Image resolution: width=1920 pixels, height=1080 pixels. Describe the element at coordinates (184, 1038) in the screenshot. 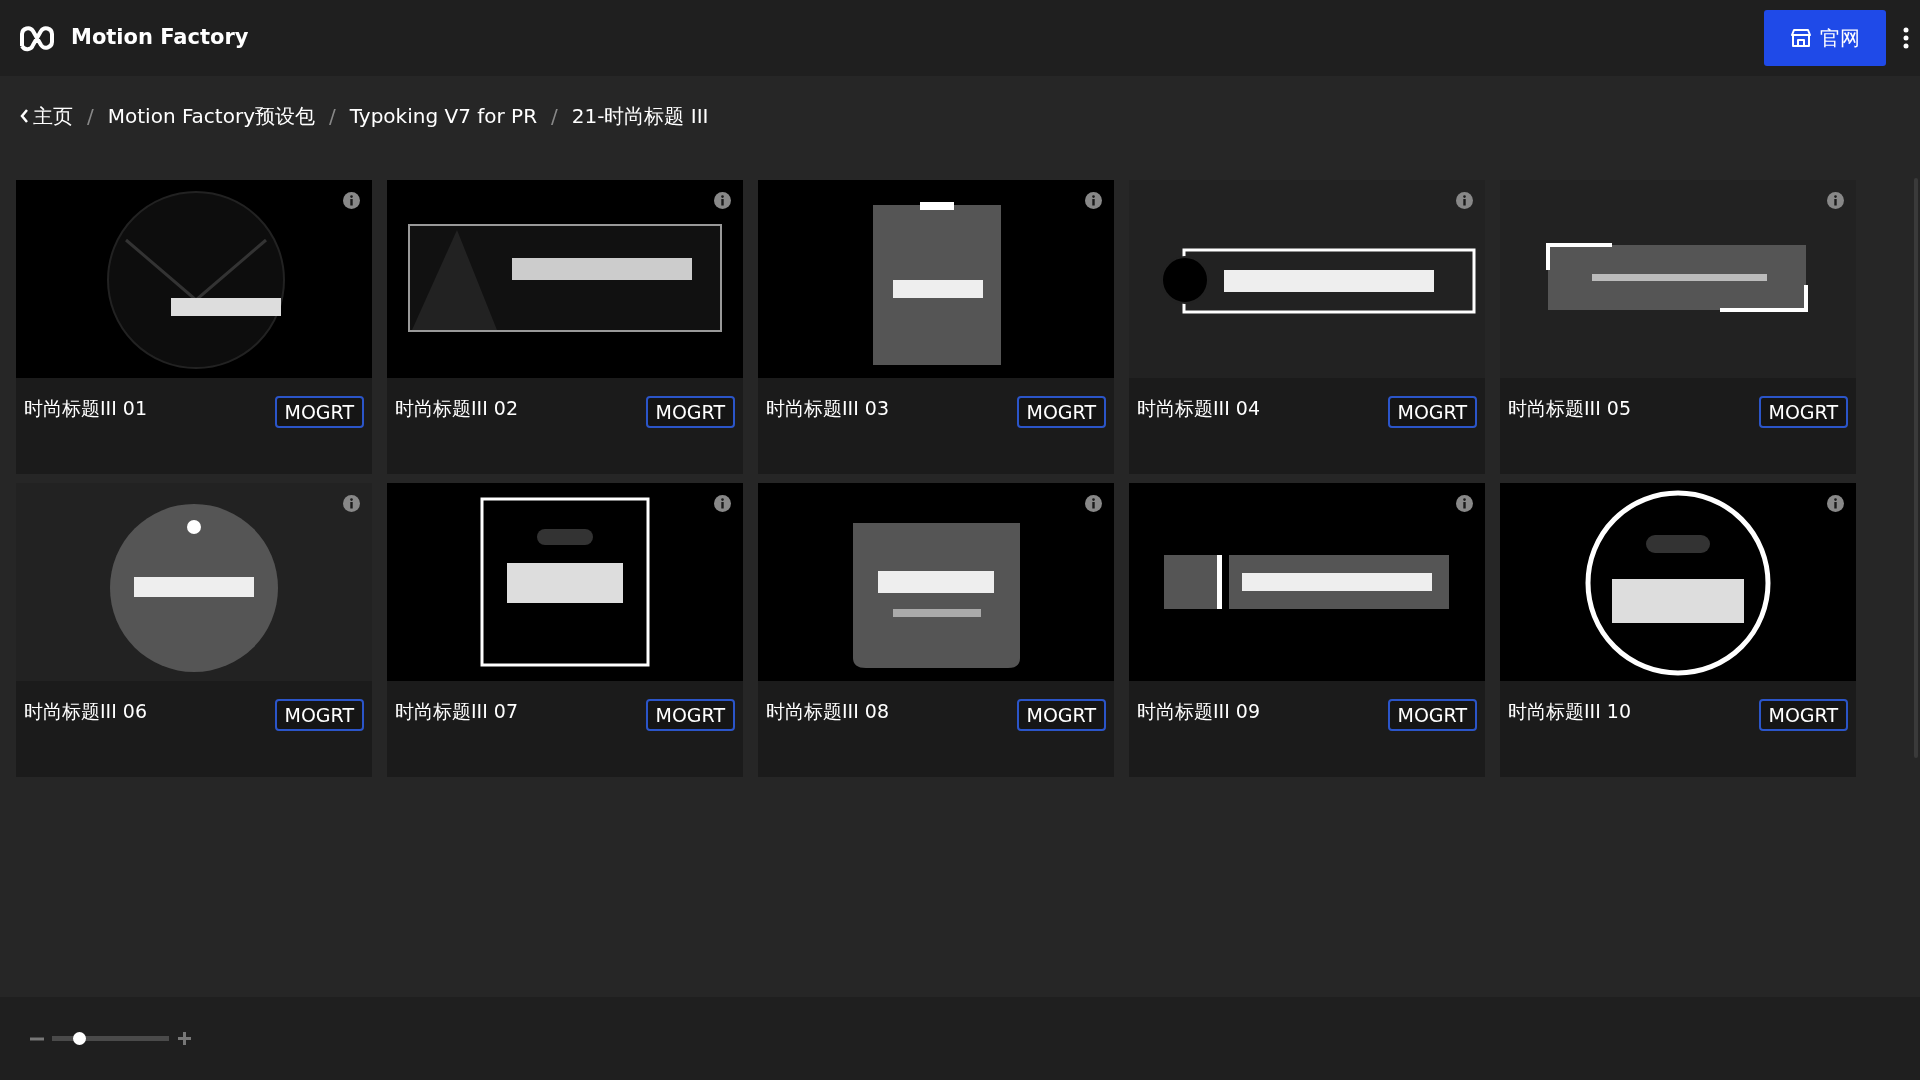

I see `zoom-in-icon` at that location.